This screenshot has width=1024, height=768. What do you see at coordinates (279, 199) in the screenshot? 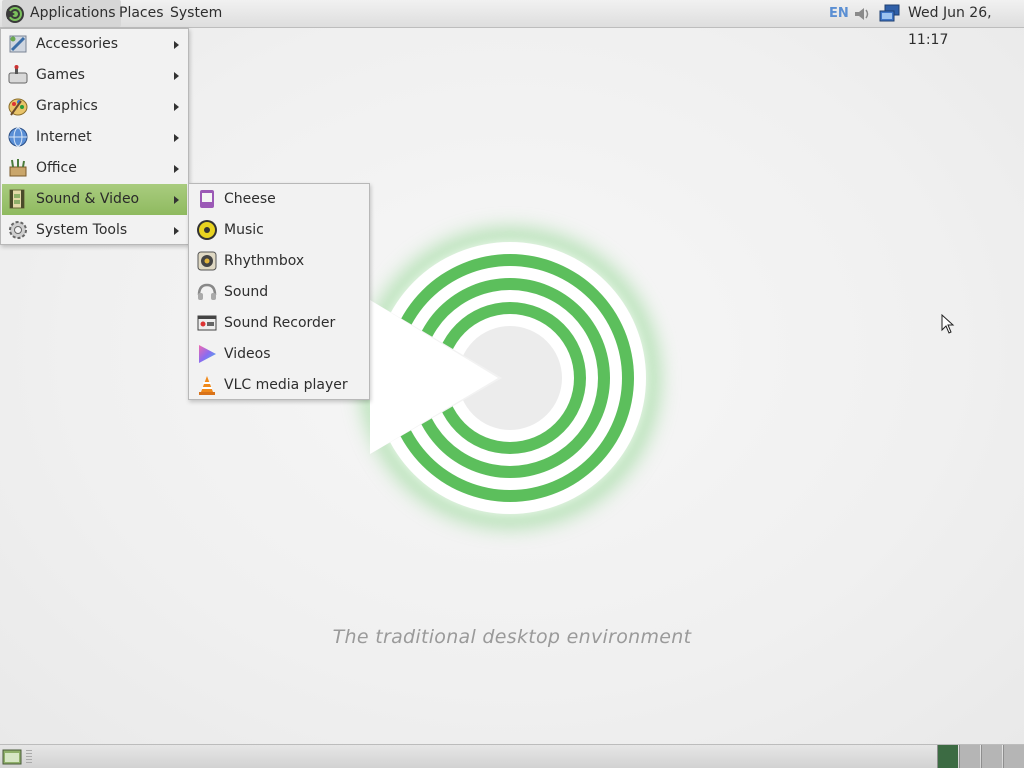
I see `menu-item-cheese: Cheese` at bounding box center [279, 199].